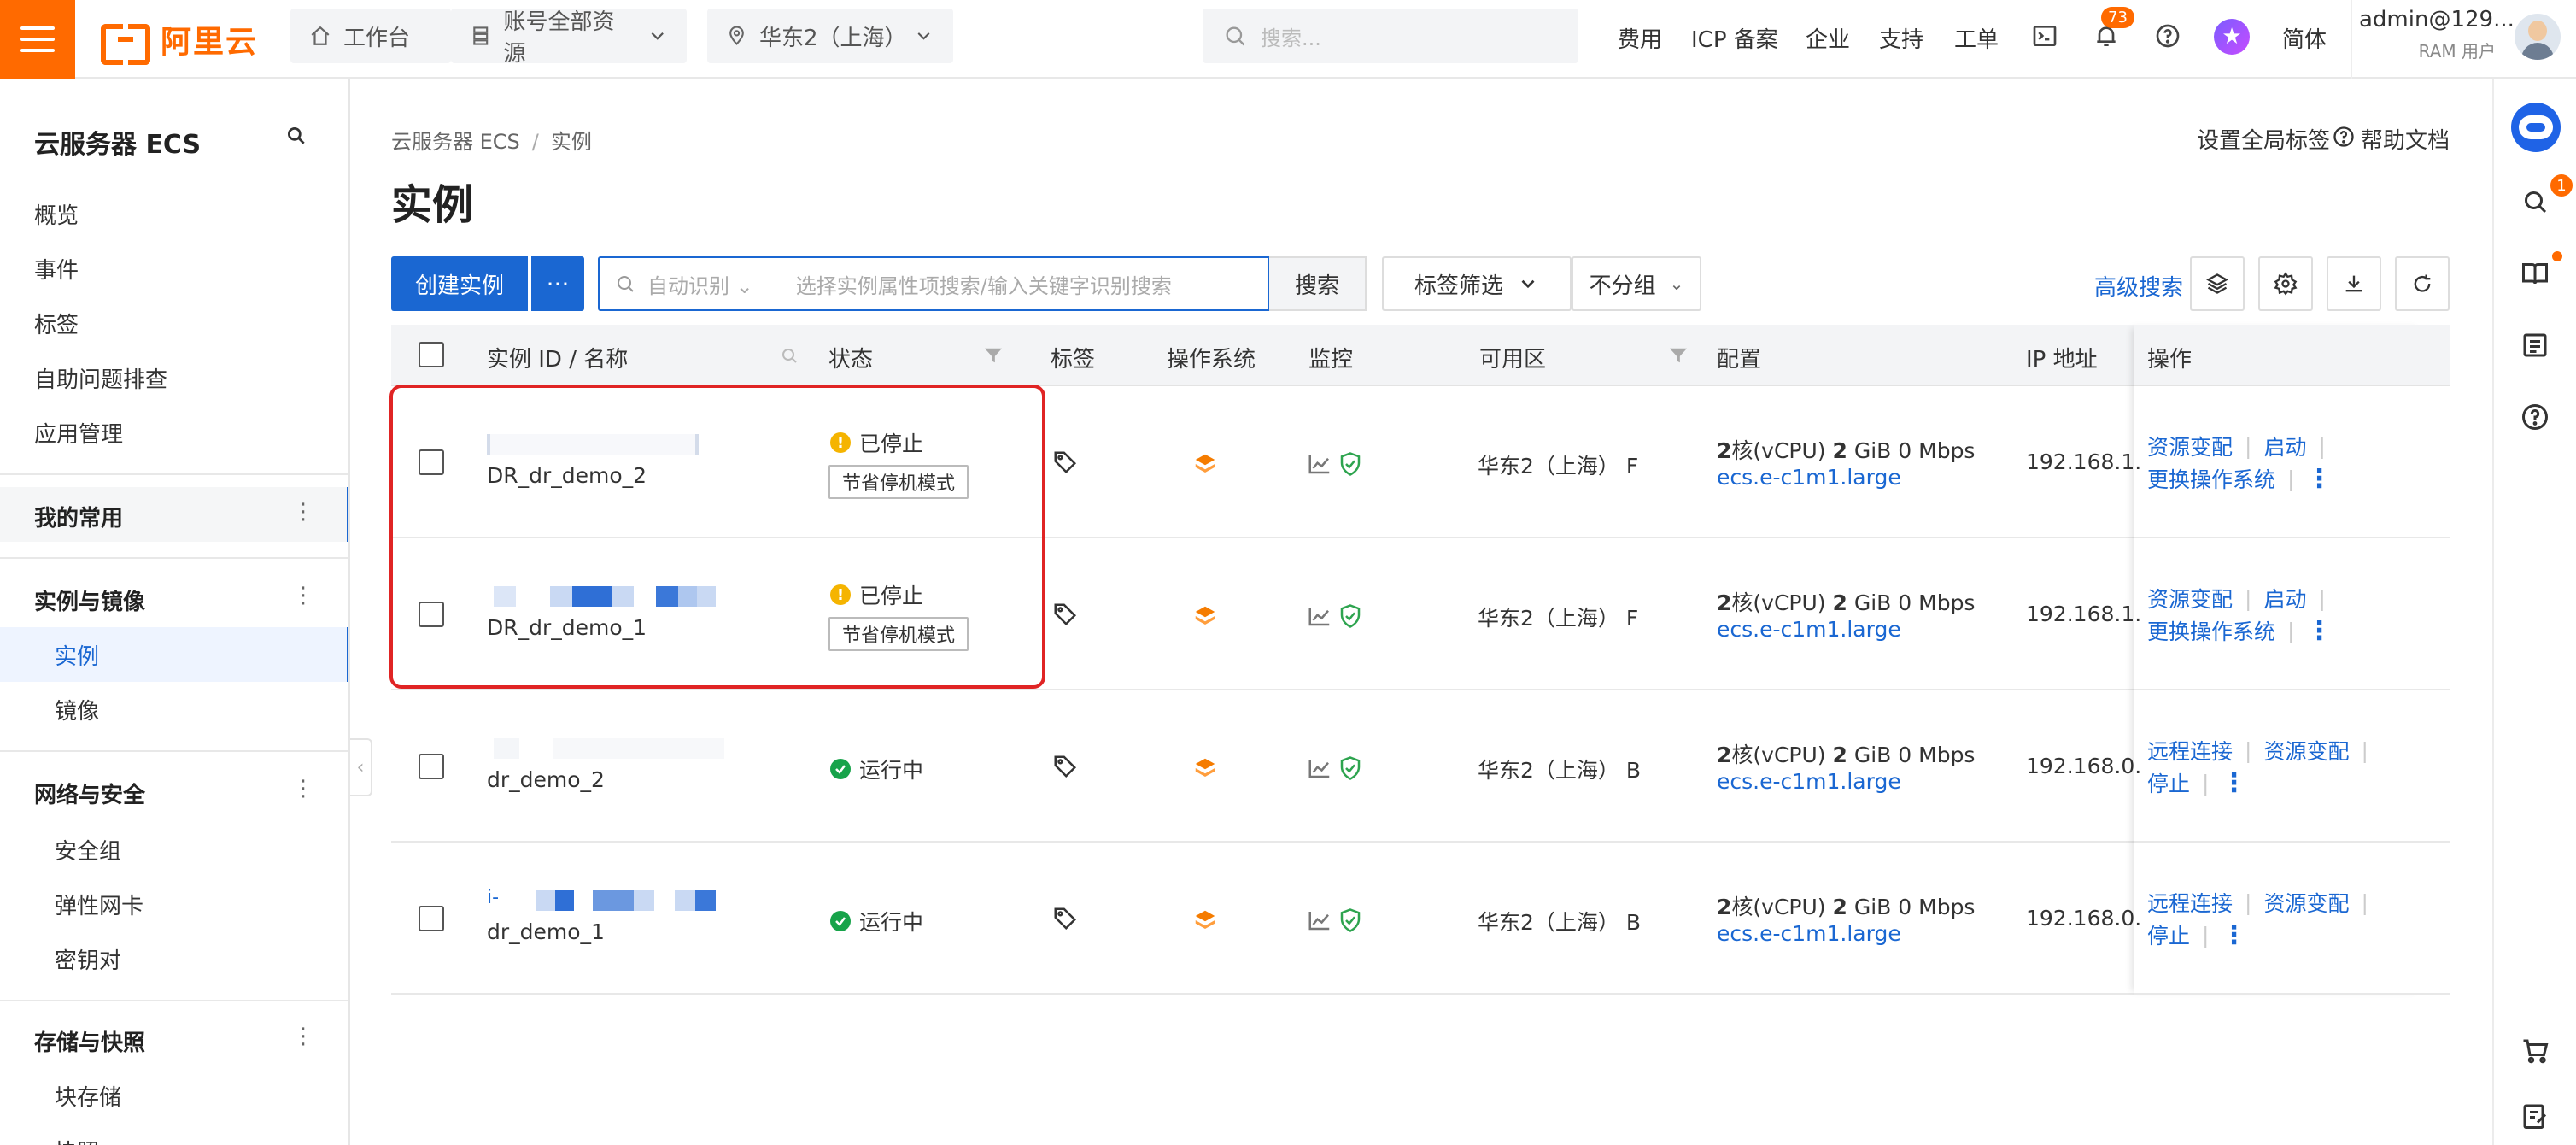 This screenshot has width=2576, height=1145. I want to click on layers-button, so click(2217, 283).